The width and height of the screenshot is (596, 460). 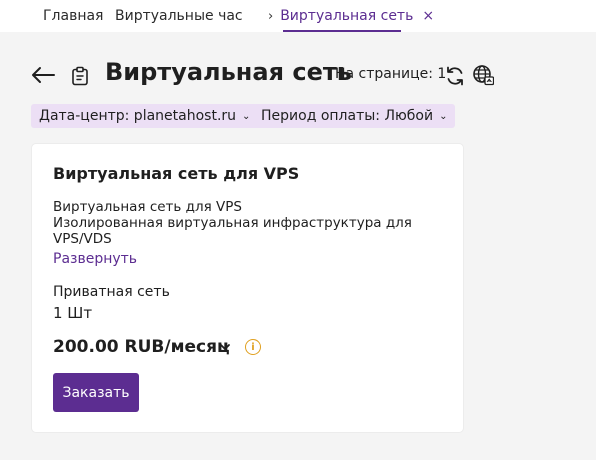 What do you see at coordinates (43, 75) in the screenshot?
I see `back-arrow-icon` at bounding box center [43, 75].